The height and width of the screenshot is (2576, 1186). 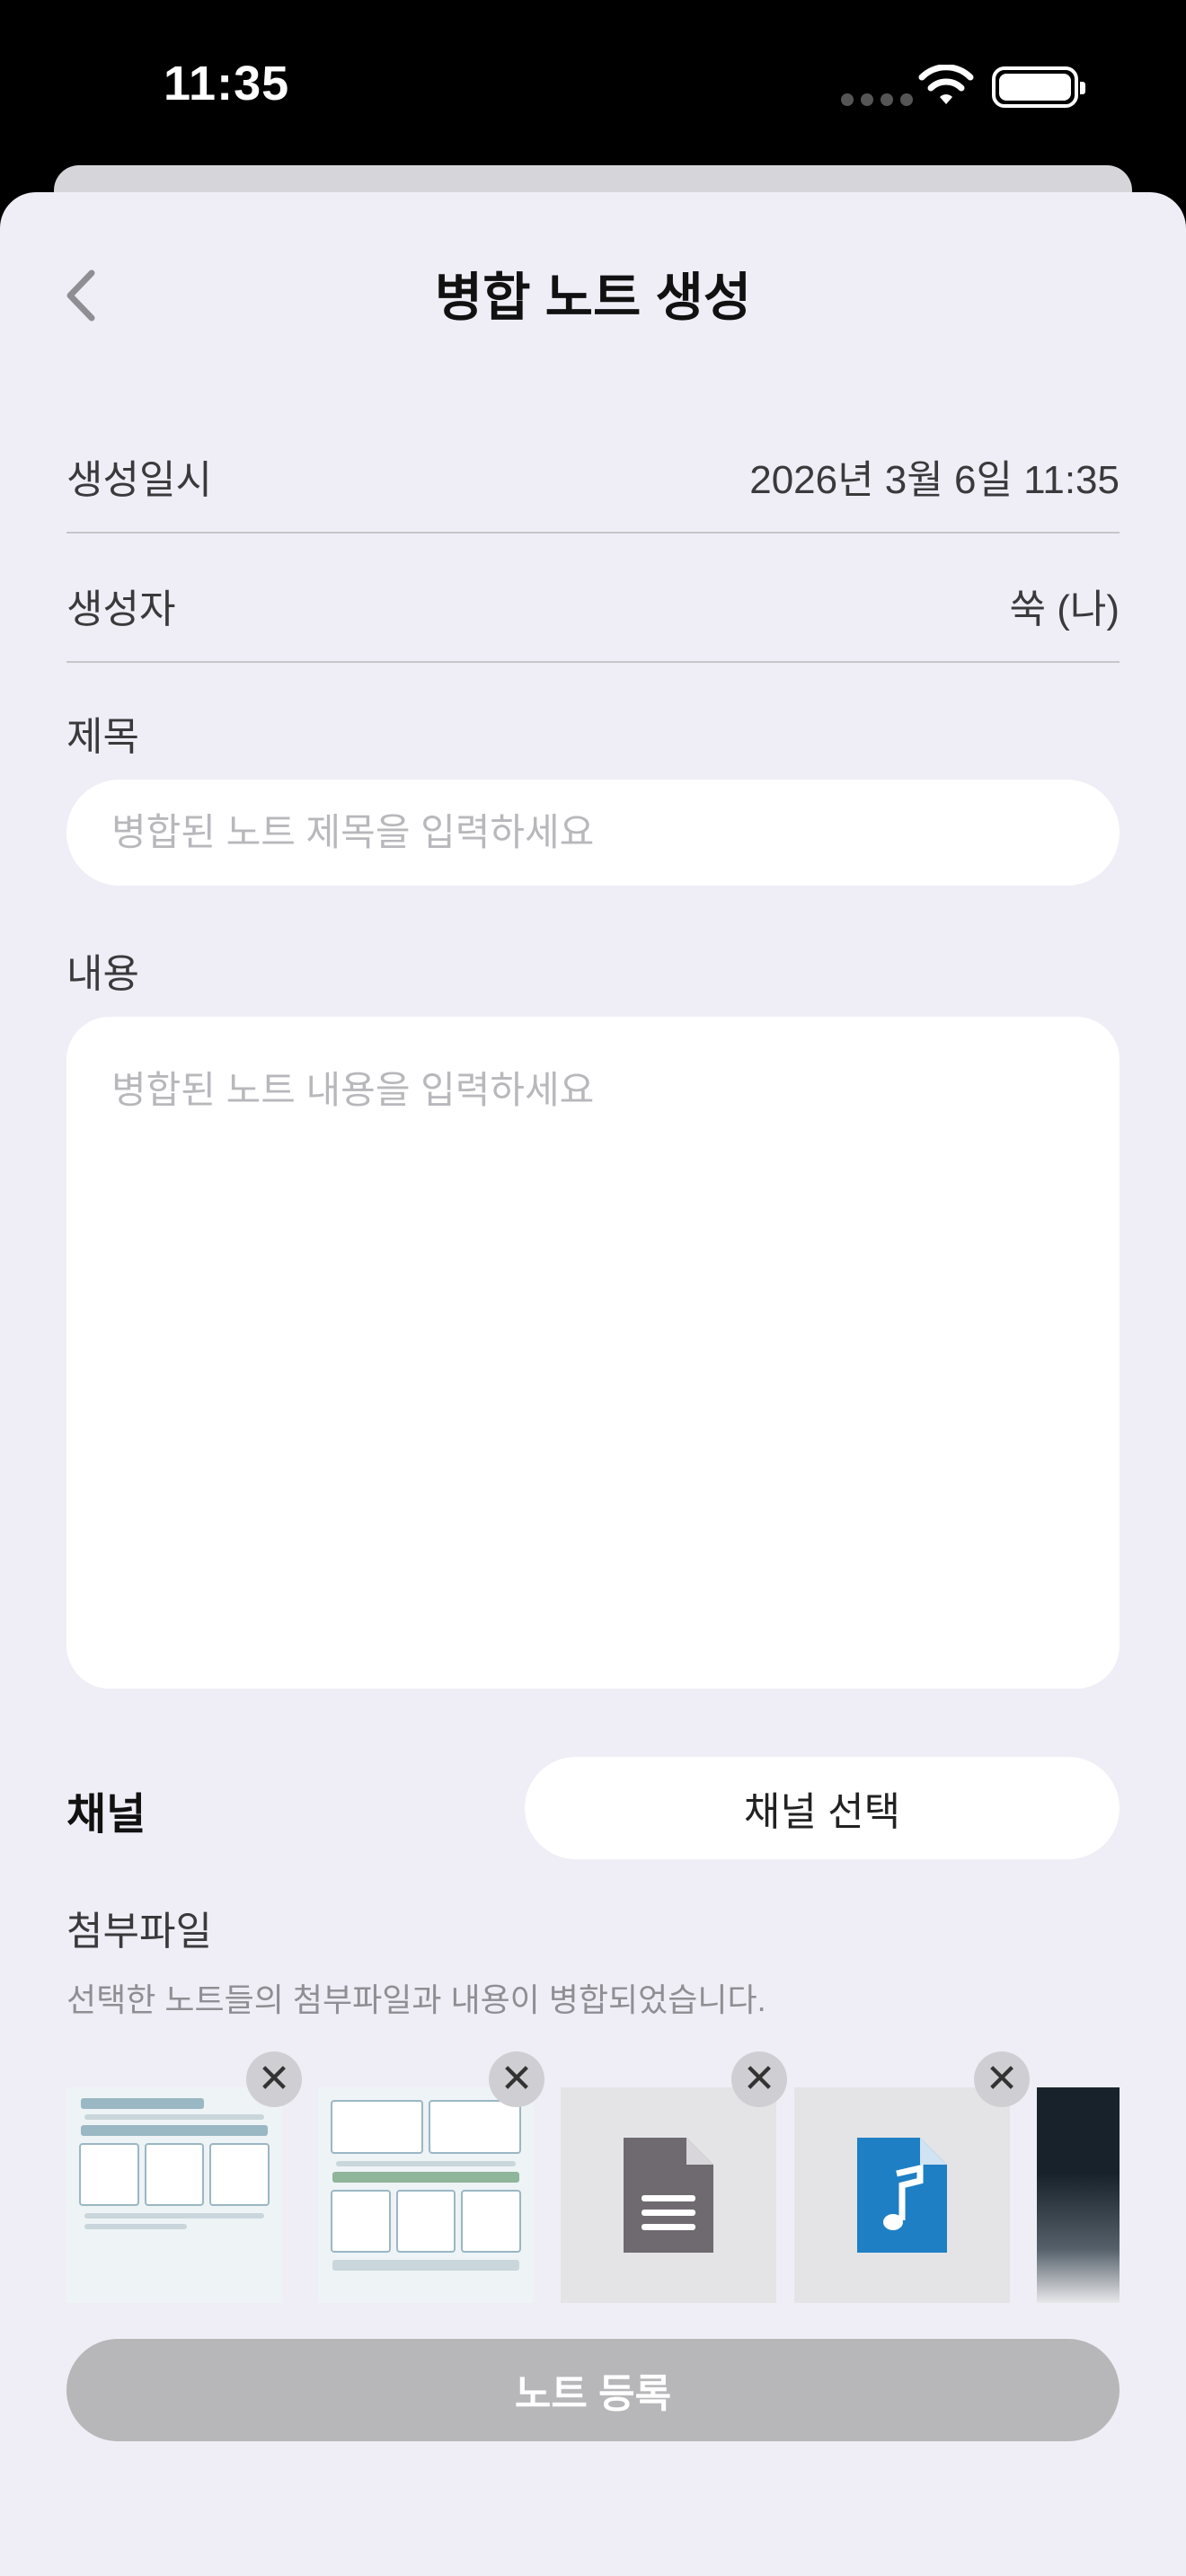 What do you see at coordinates (1064, 609) in the screenshot?
I see `creator-value: 쑥 (나)` at bounding box center [1064, 609].